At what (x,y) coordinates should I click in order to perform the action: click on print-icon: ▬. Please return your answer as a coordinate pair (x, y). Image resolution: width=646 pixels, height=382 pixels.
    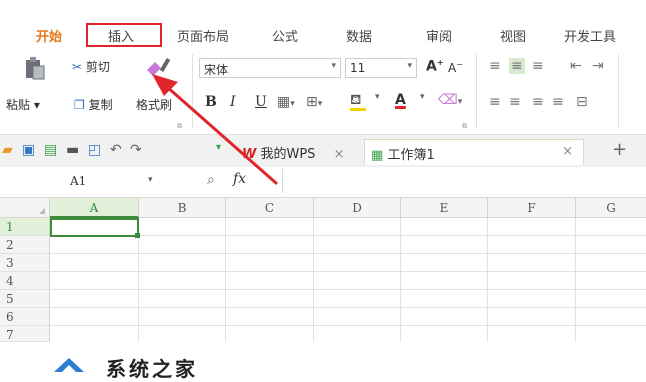
    Looking at the image, I should click on (72, 150).